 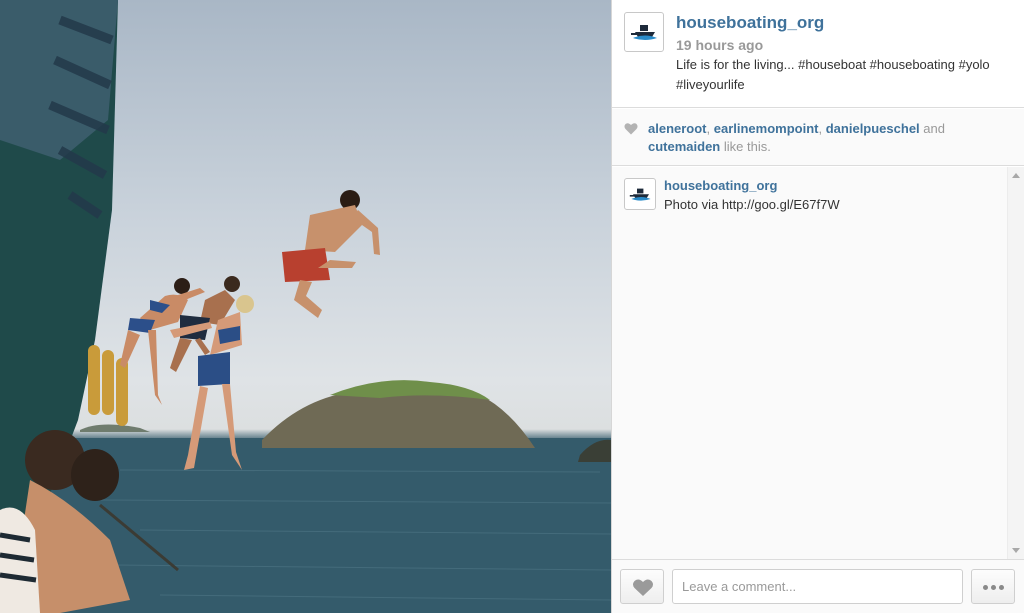 I want to click on liker-link: danielpueschel, so click(x=873, y=128).